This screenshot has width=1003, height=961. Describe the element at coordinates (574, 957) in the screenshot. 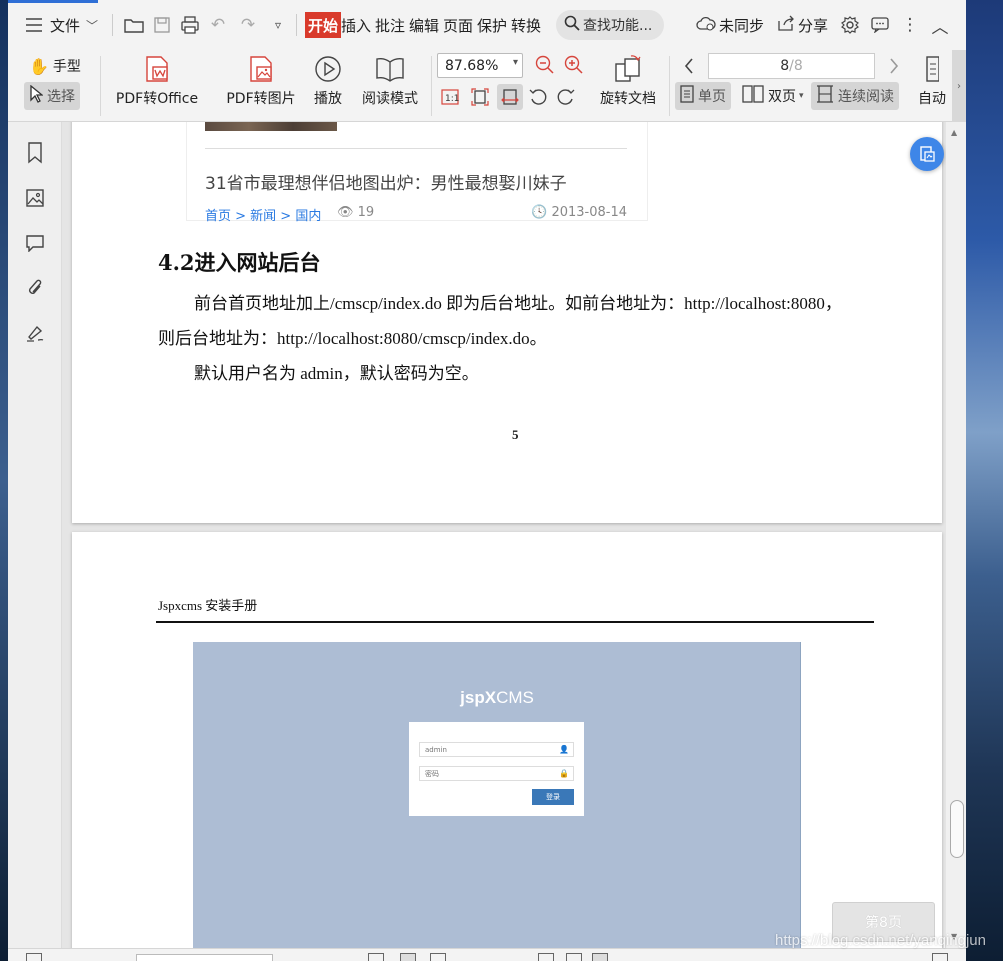

I see `fit-page-view-icon` at that location.